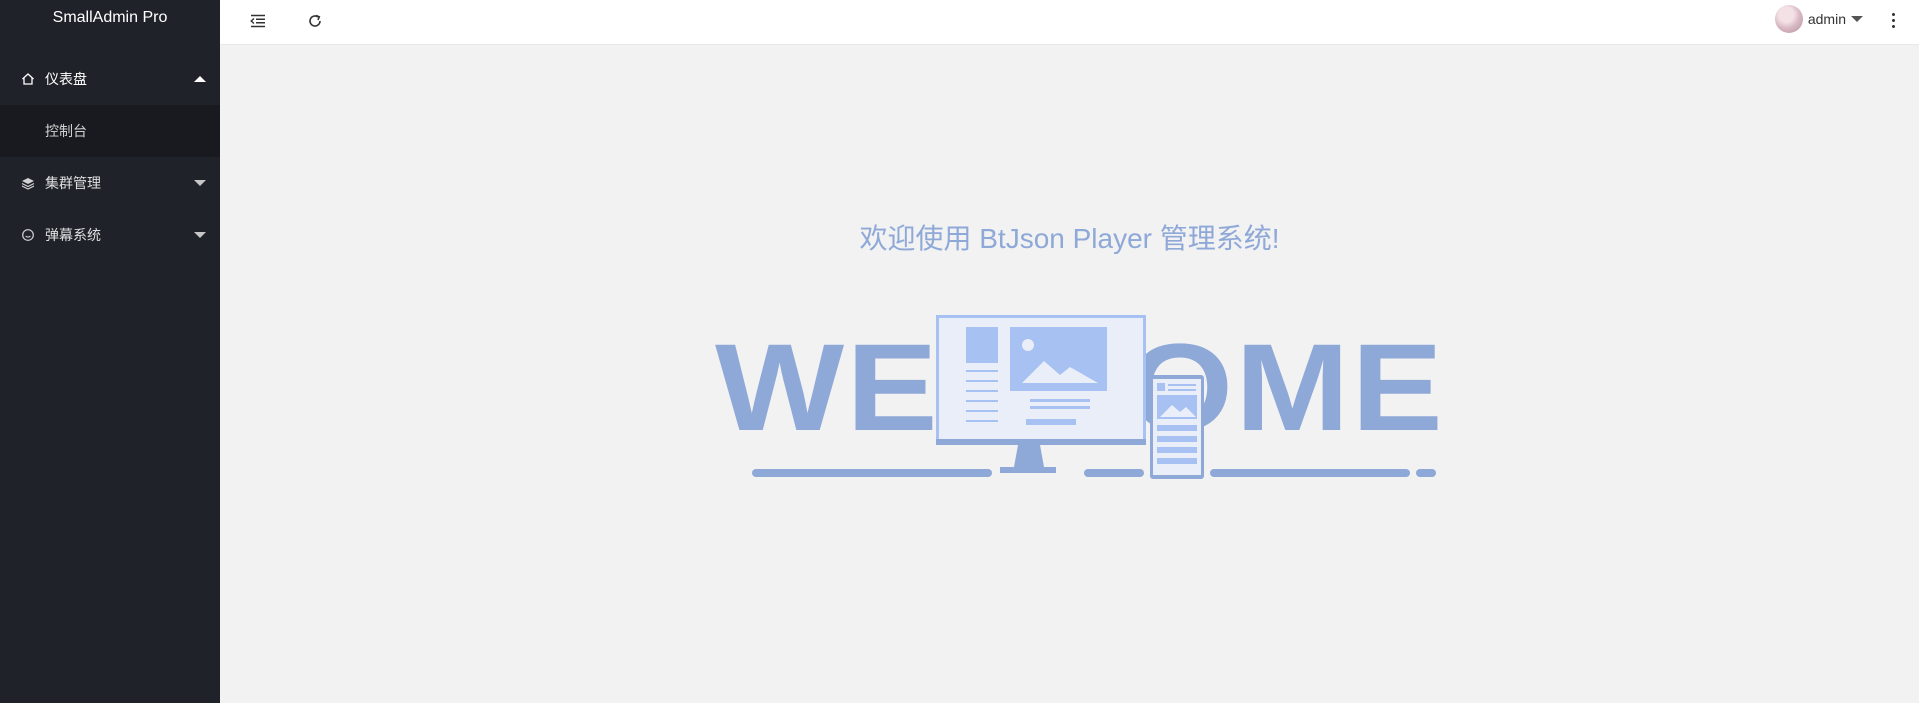  I want to click on menu-group-cluster-toggle: 集群管理, so click(110, 183).